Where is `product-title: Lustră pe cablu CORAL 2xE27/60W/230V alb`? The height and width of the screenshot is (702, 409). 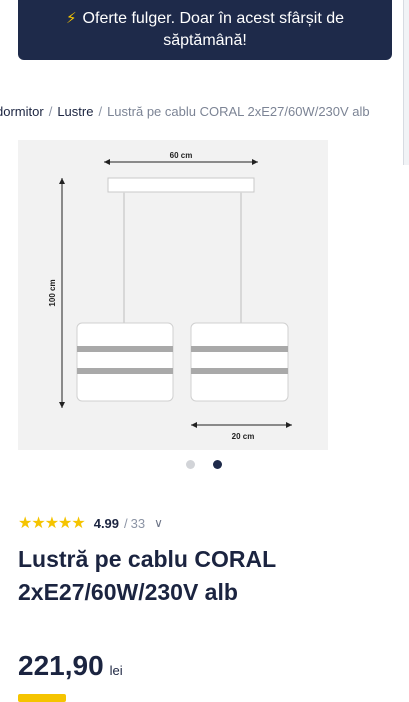 product-title: Lustră pe cablu CORAL 2xE27/60W/230V alb is located at coordinates (147, 575).